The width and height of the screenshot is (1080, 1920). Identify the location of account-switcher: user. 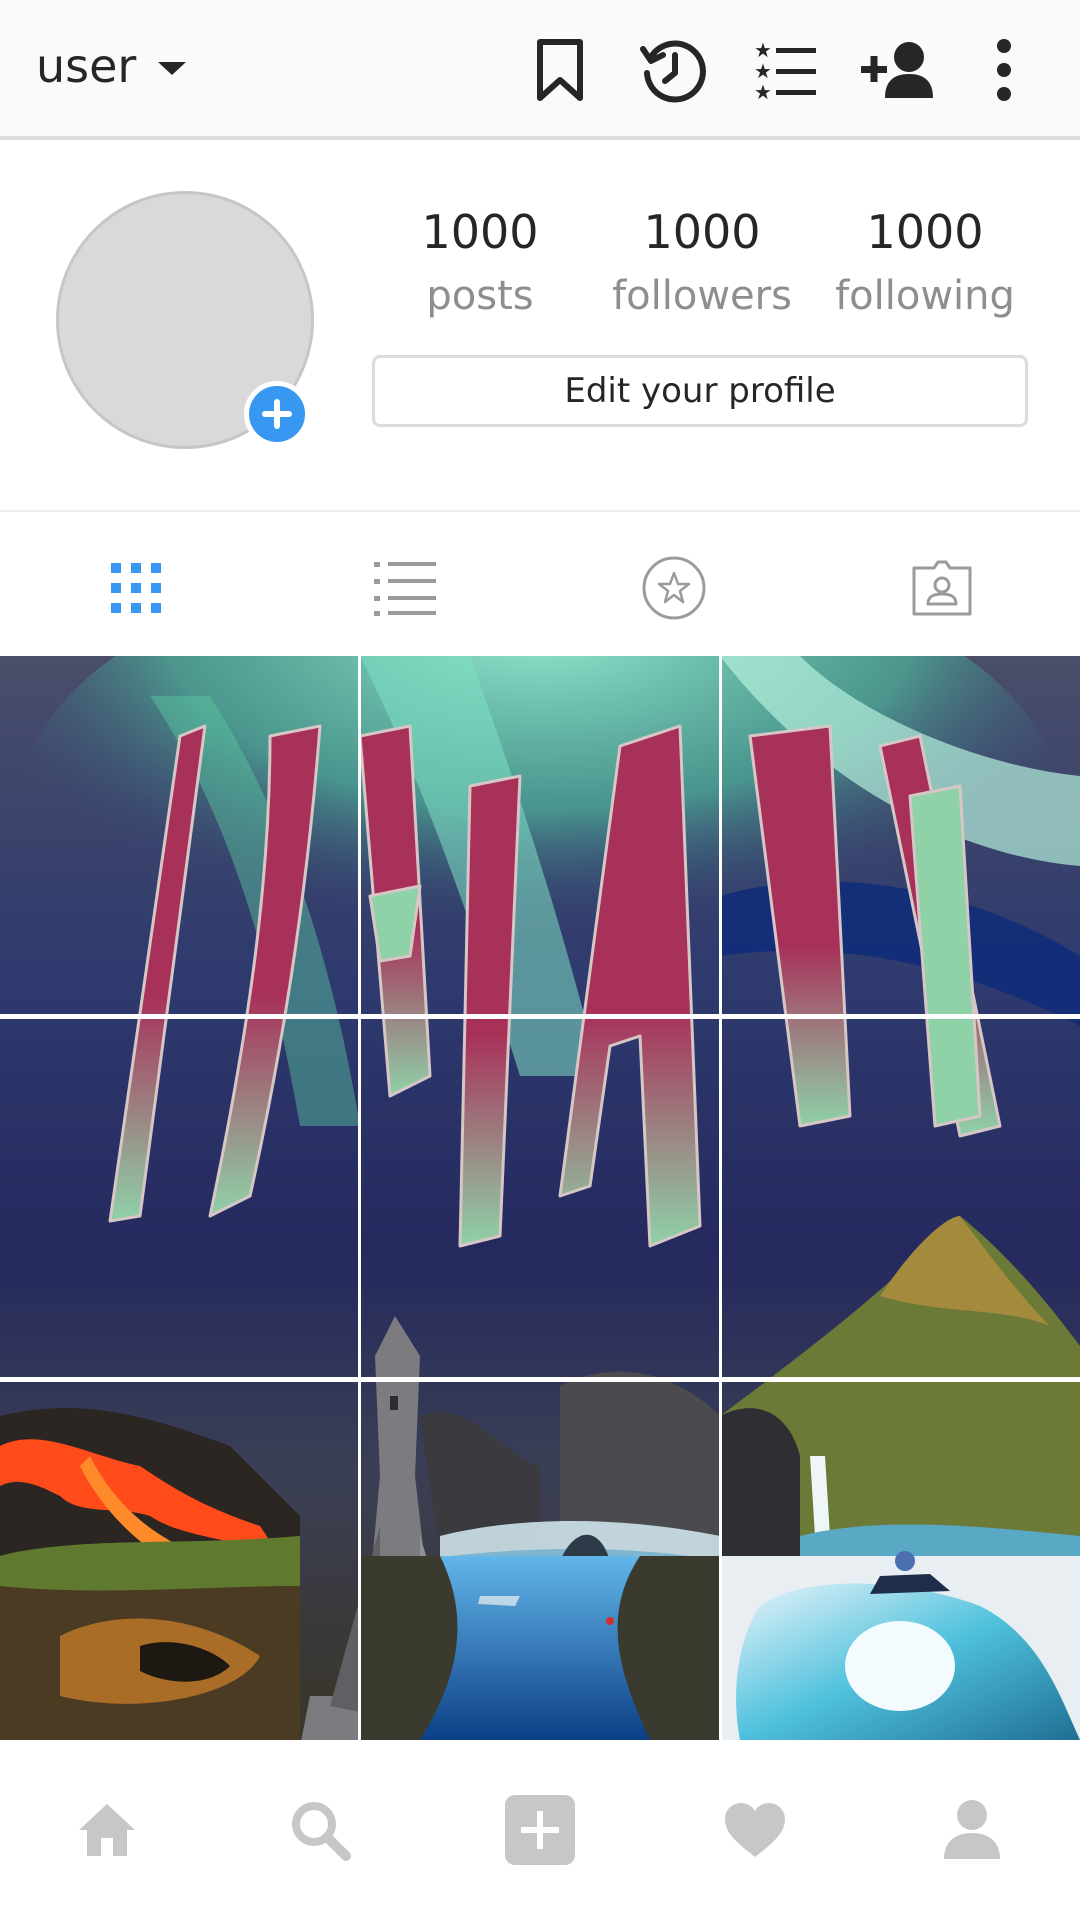
(111, 66).